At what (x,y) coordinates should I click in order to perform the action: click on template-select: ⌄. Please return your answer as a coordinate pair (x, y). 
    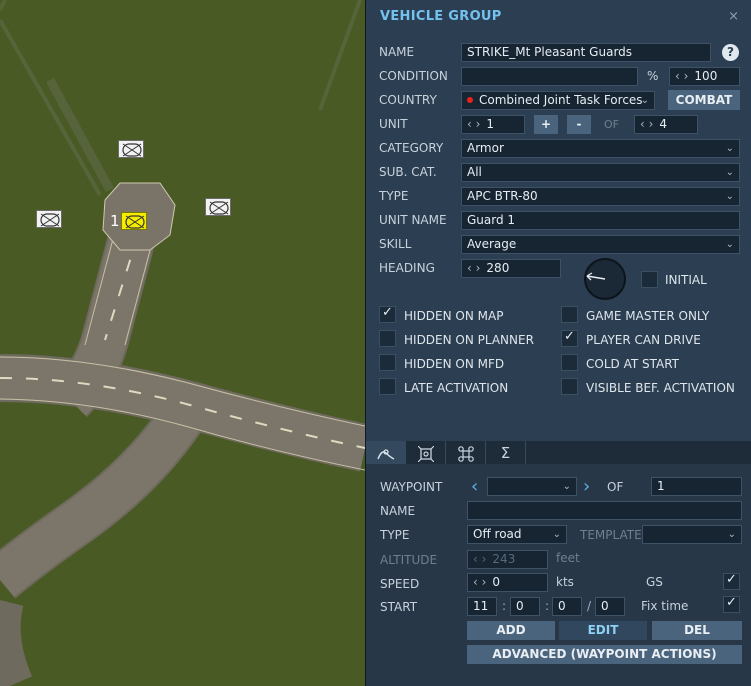
    Looking at the image, I should click on (692, 534).